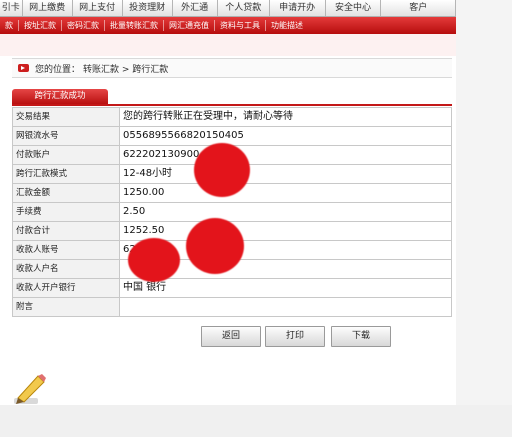 This screenshot has height=437, width=512. Describe the element at coordinates (232, 68) in the screenshot. I see `breadcrumb: 您的位置： 转账汇款 > 跨行汇款` at that location.